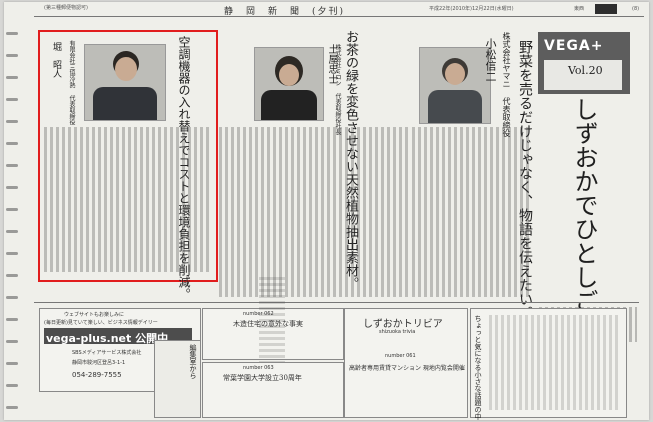 The image size is (653, 422). What do you see at coordinates (407, 368) in the screenshot?
I see `trivia-headline: 高齢者専用賃貸マンション 現地内覧会開催` at bounding box center [407, 368].